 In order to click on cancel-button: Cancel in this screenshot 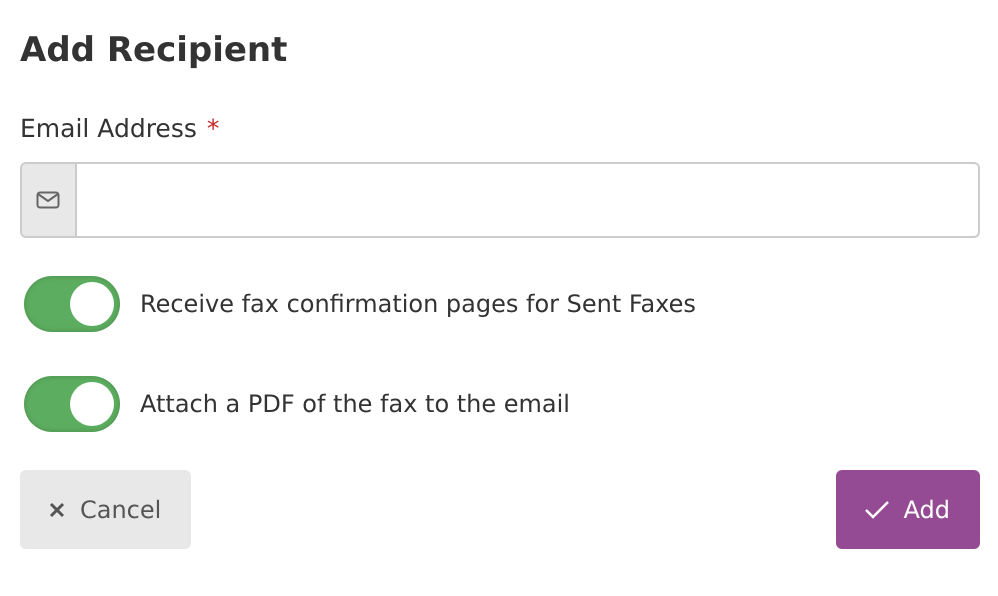, I will do `click(106, 509)`.